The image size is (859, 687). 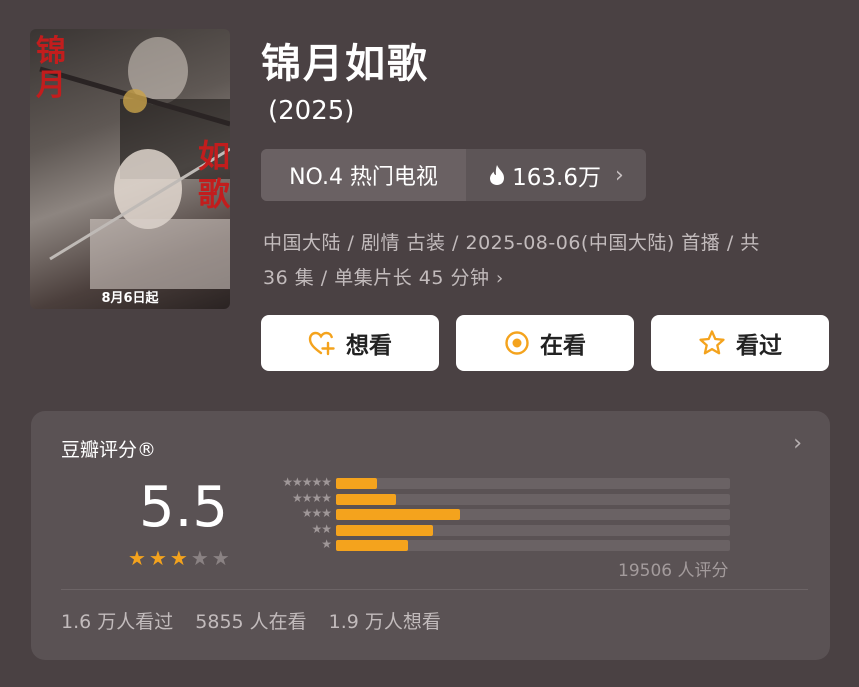 I want to click on divider, so click(x=434, y=589).